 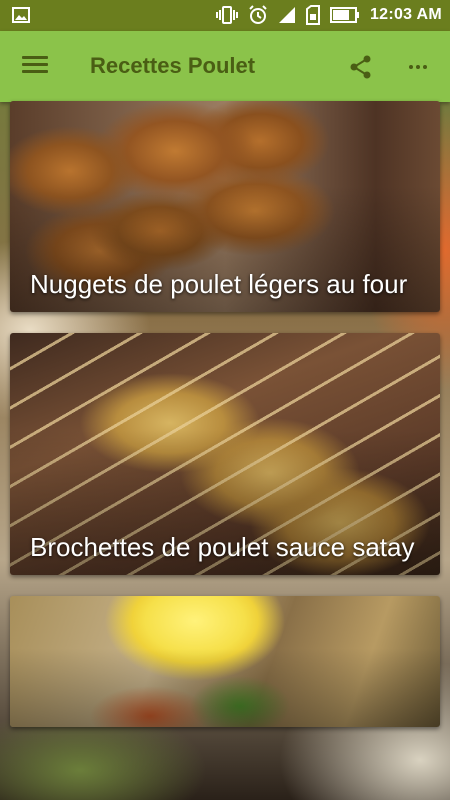 I want to click on more-vert-icon, so click(x=418, y=67).